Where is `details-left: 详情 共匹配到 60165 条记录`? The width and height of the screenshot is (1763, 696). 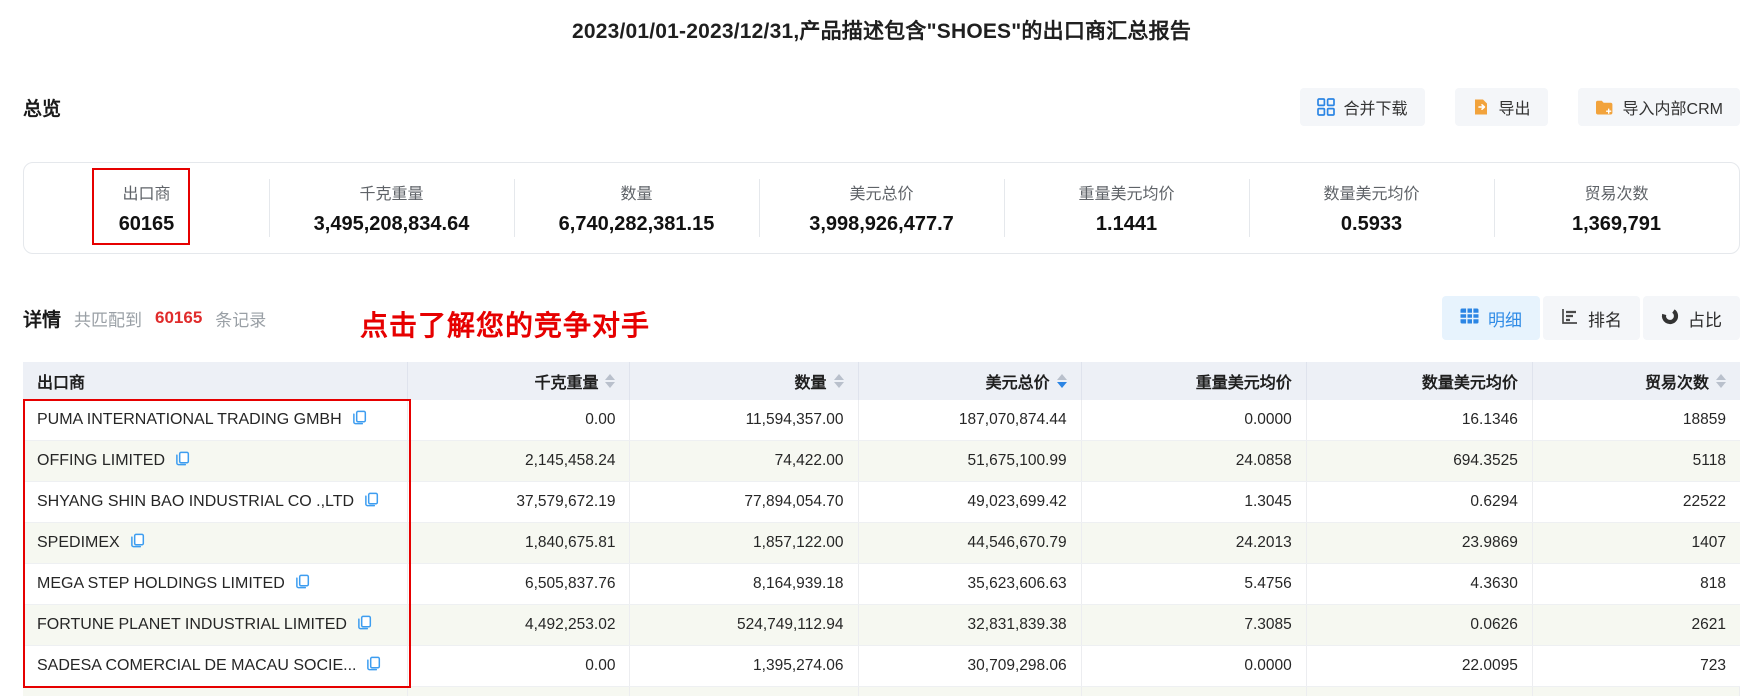 details-left: 详情 共匹配到 60165 条记录 is located at coordinates (144, 318).